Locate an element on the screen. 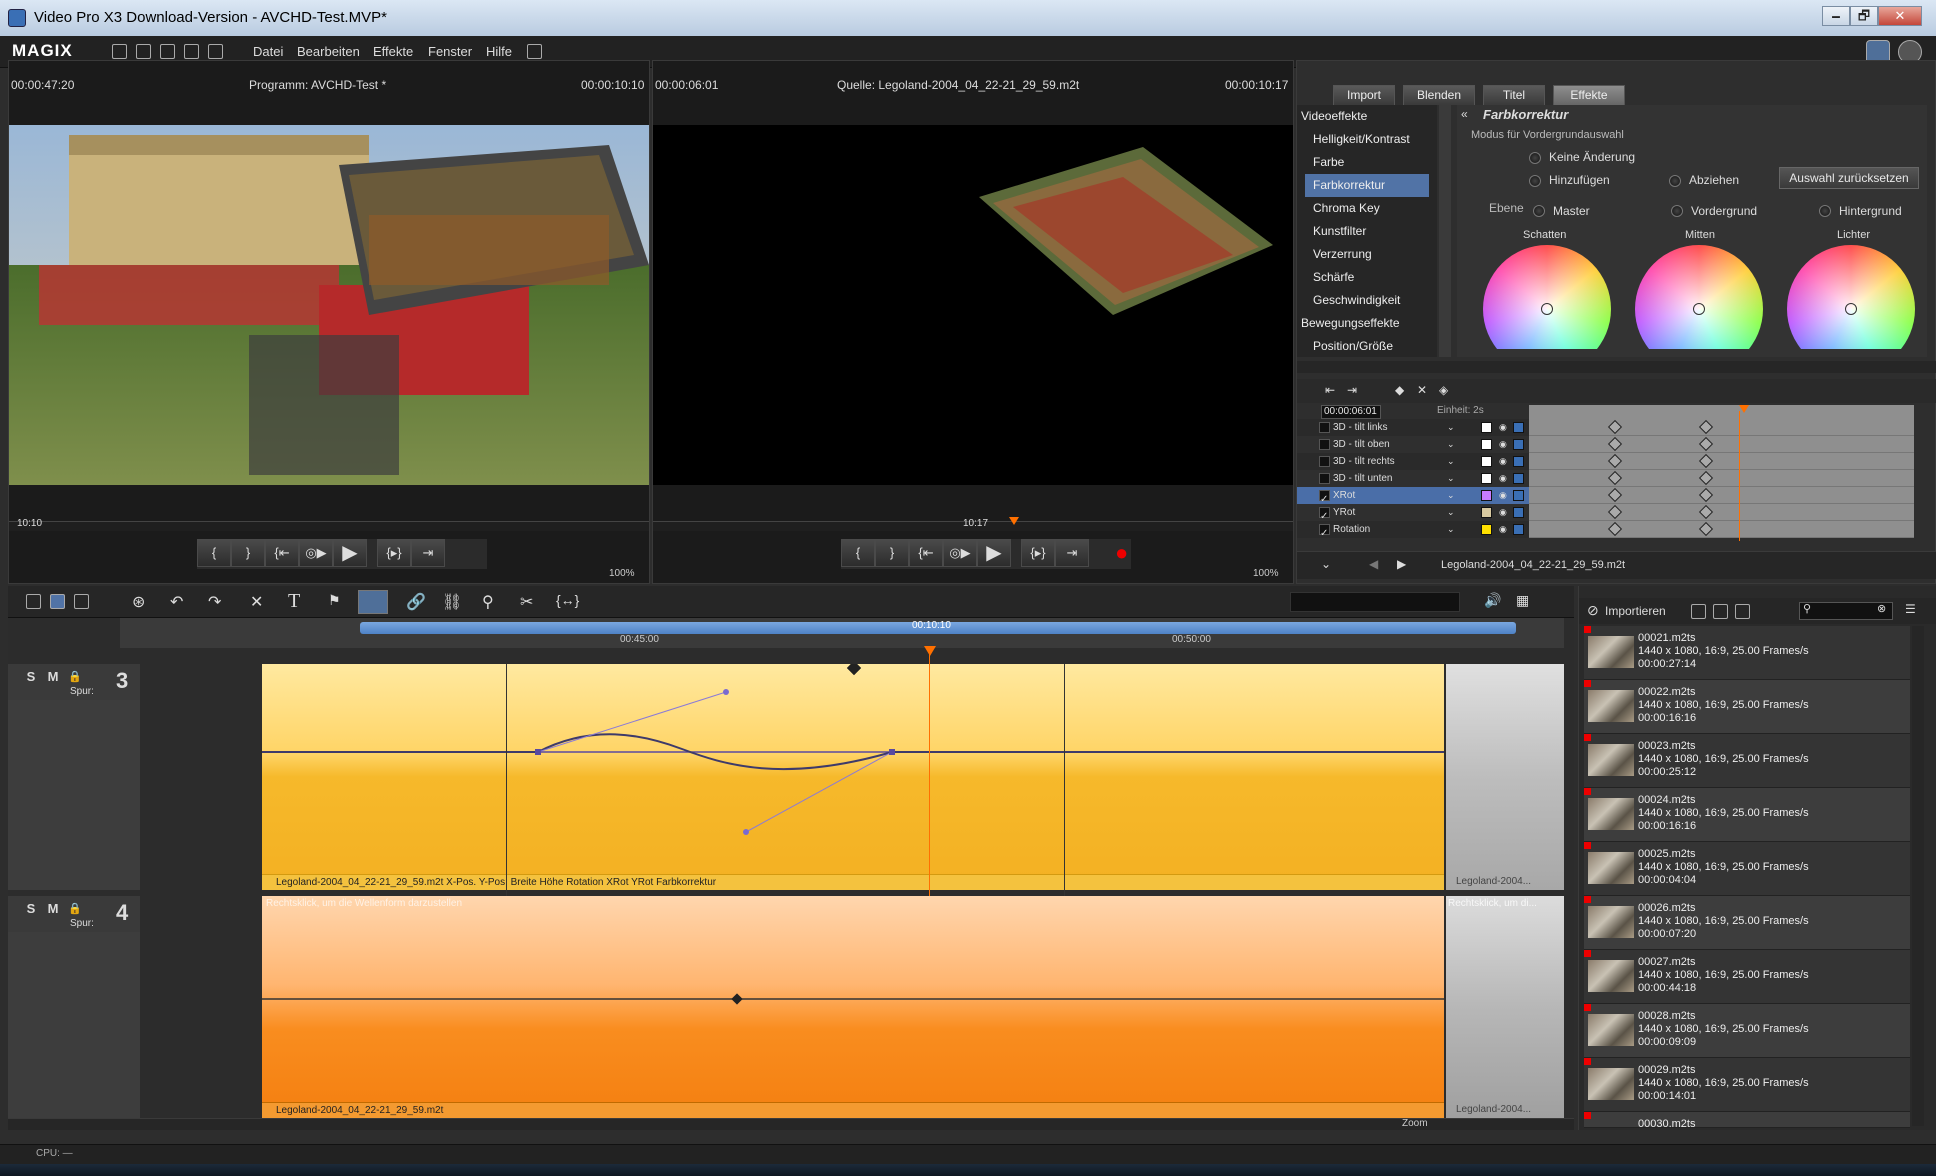  minimize-button: 🗕 is located at coordinates (1836, 16).